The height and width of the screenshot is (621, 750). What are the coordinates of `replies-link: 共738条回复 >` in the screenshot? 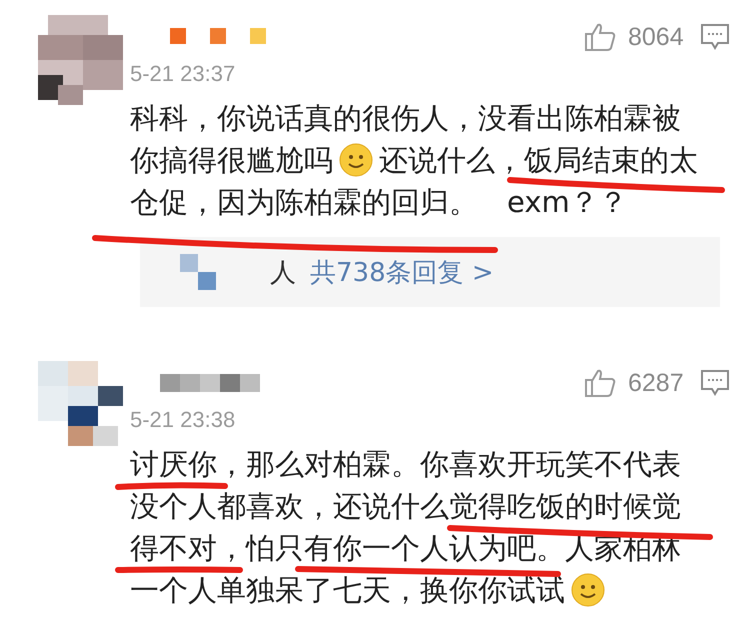 It's located at (402, 272).